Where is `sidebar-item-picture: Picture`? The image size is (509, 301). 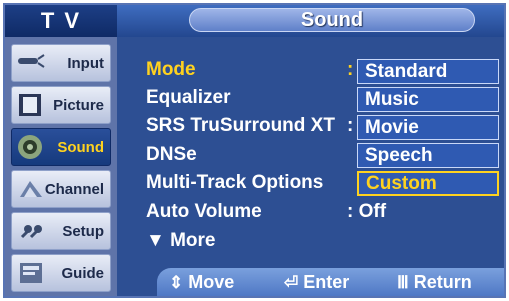
sidebar-item-picture: Picture is located at coordinates (61, 105).